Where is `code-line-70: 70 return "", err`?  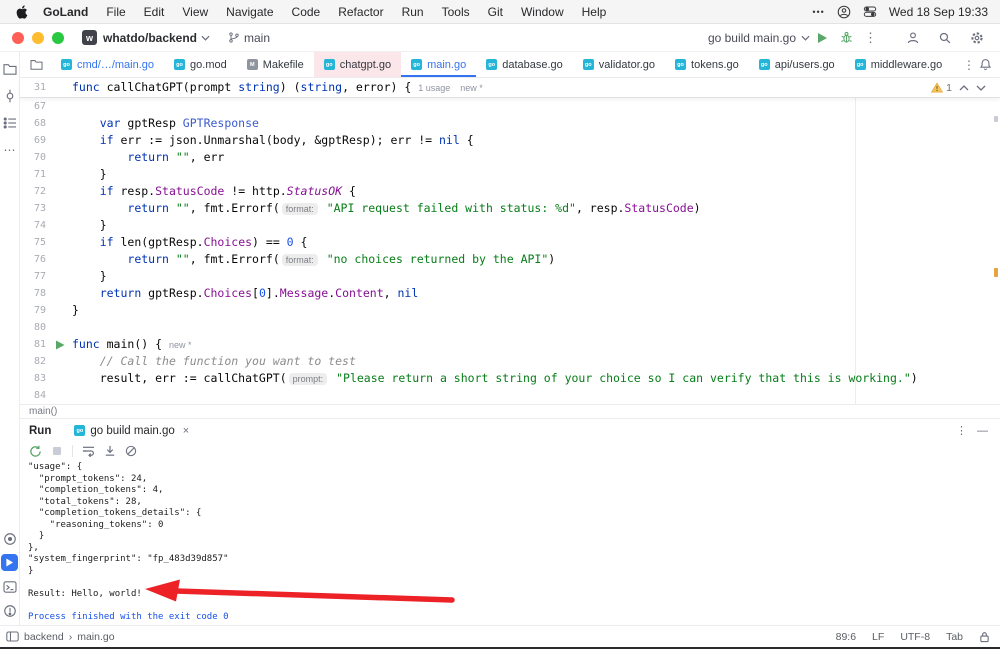
code-line-70: 70 return "", err is located at coordinates (510, 157).